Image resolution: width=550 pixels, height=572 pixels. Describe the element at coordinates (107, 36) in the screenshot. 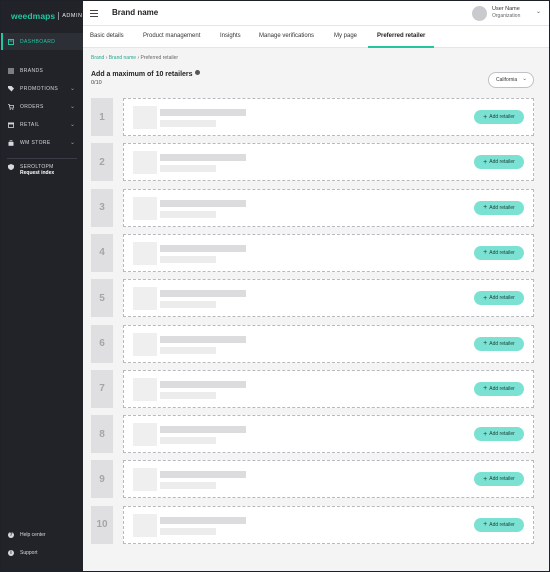

I see `tab-basic-details: Basic details` at that location.